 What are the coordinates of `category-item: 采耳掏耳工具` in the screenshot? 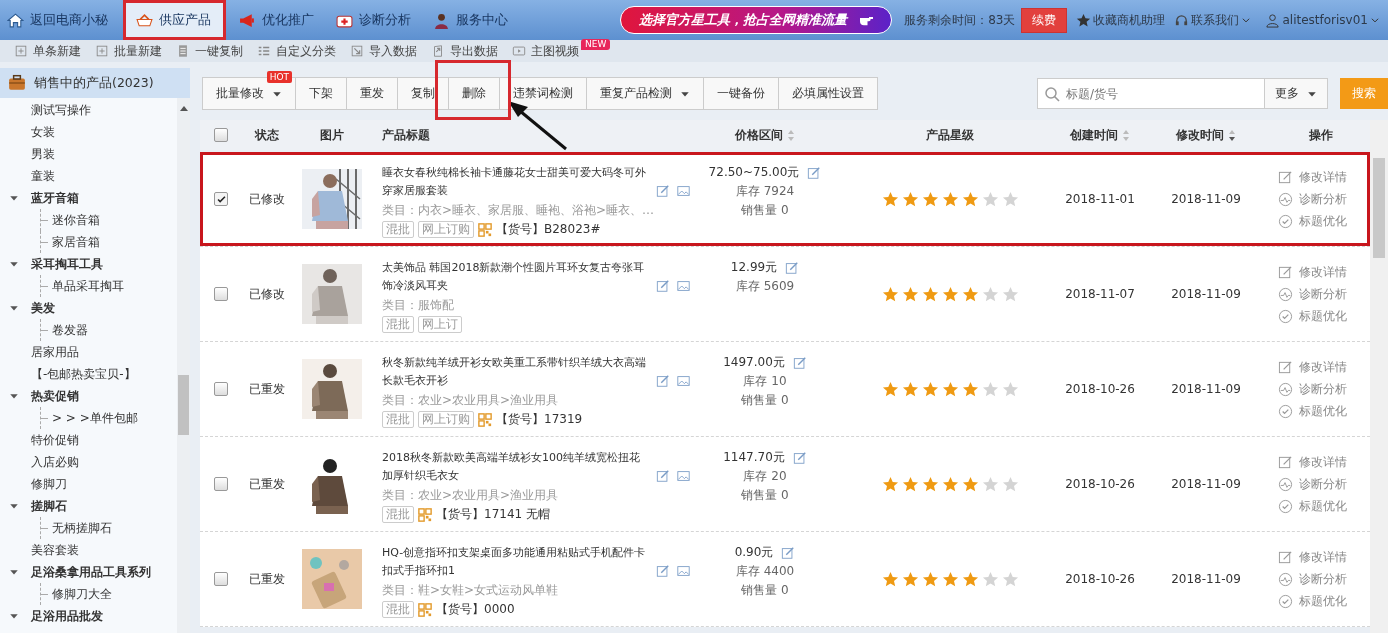 It's located at (67, 264).